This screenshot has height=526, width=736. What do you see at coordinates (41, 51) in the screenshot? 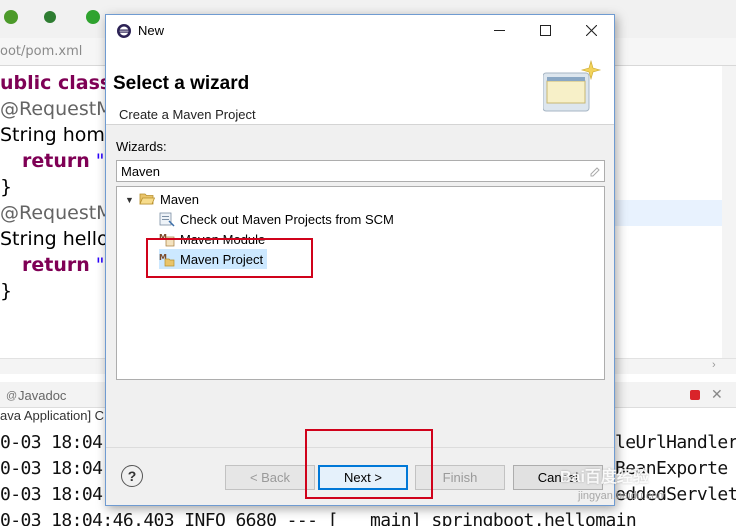
I see `editor-tab-pom: oot/pom.xml` at bounding box center [41, 51].